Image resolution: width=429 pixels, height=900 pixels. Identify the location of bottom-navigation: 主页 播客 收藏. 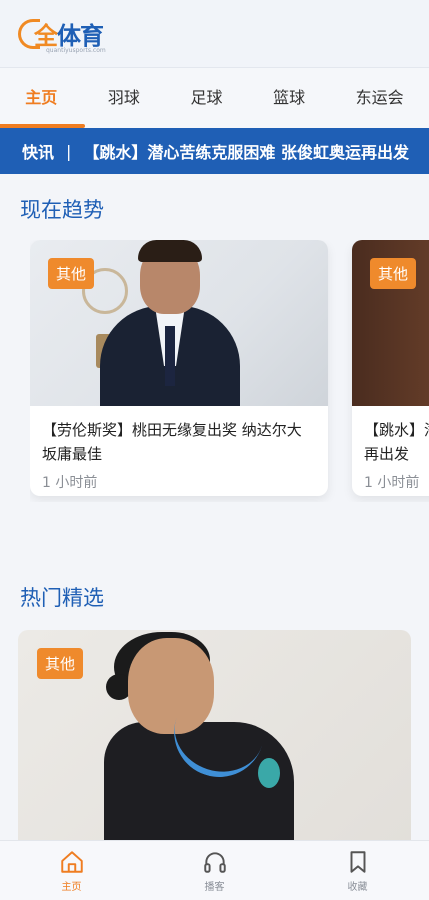
(214, 870).